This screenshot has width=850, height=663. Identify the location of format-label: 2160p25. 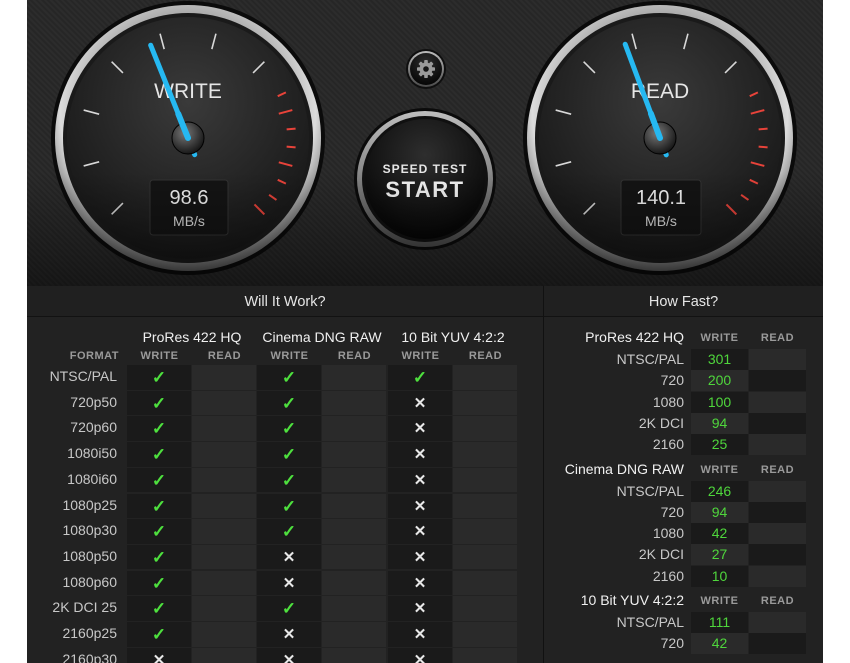
(89, 633).